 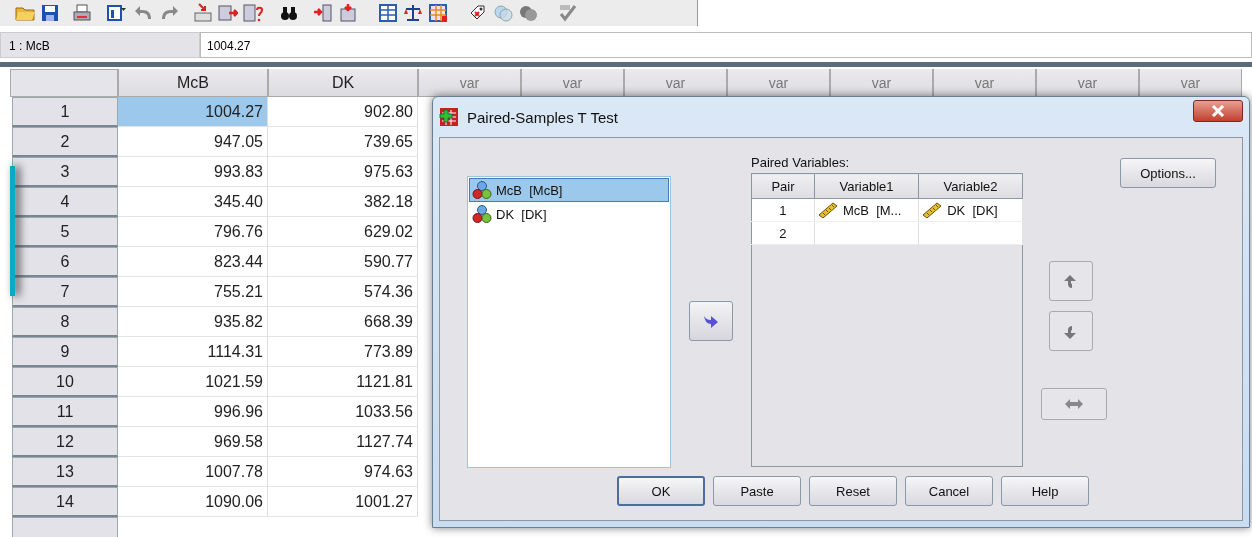 What do you see at coordinates (343, 502) in the screenshot?
I see `table-cell: 1001.27` at bounding box center [343, 502].